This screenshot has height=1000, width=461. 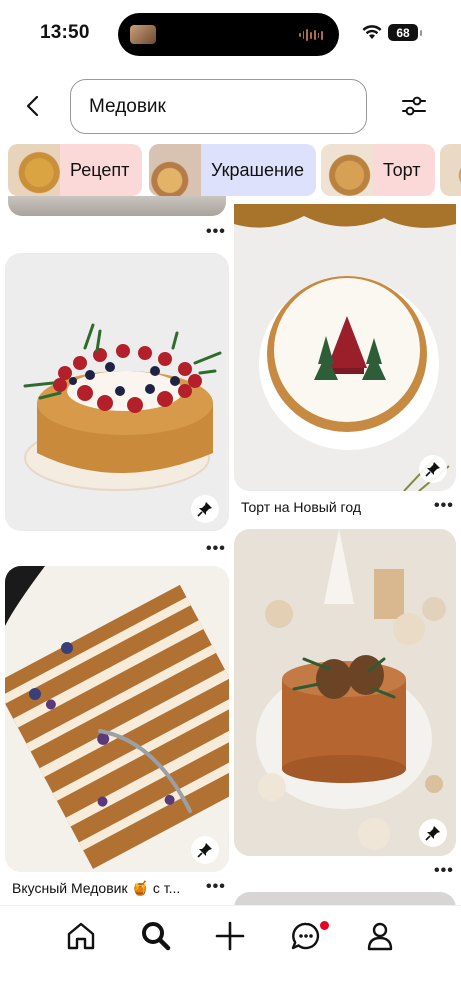 What do you see at coordinates (117, 206) in the screenshot?
I see `pin-card-partial` at bounding box center [117, 206].